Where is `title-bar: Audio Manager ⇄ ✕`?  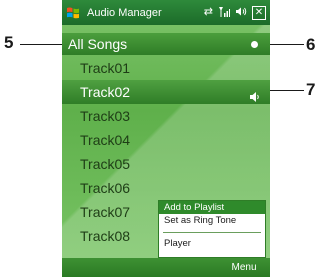 title-bar: Audio Manager ⇄ ✕ is located at coordinates (166, 12).